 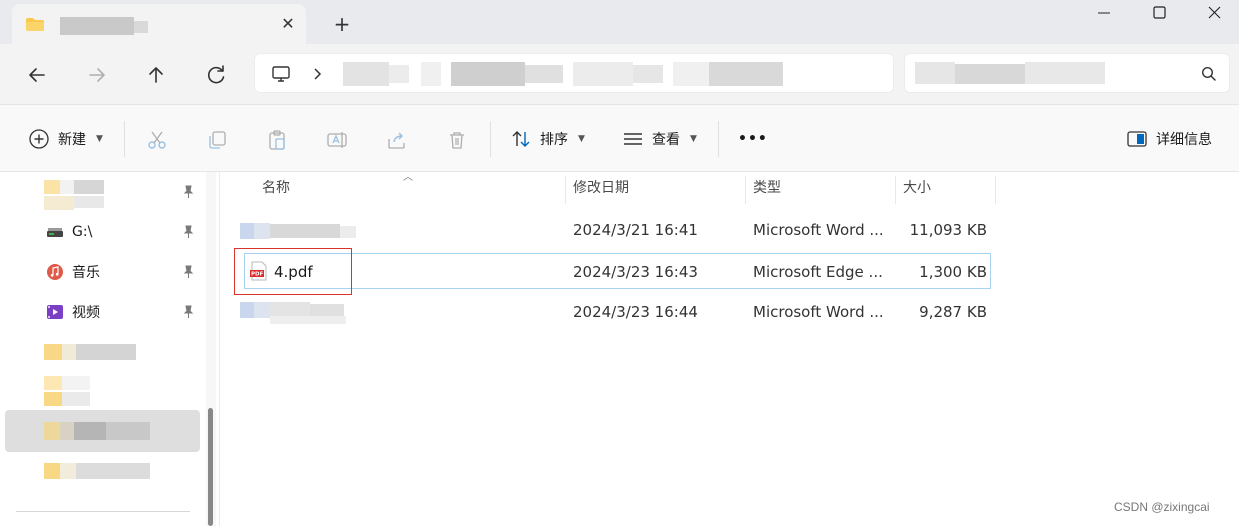 What do you see at coordinates (521, 139) in the screenshot?
I see `sort-icon` at bounding box center [521, 139].